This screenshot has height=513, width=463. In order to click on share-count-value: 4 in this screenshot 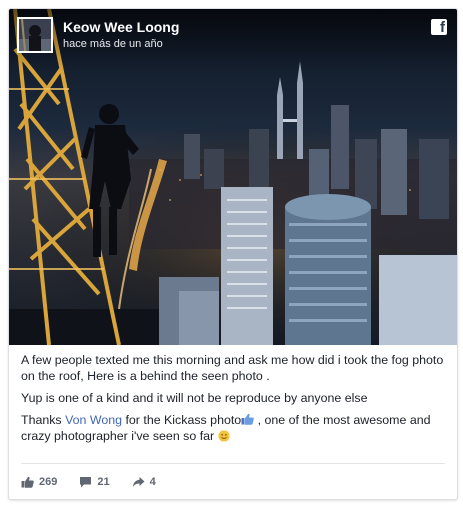, I will do `click(152, 482)`.